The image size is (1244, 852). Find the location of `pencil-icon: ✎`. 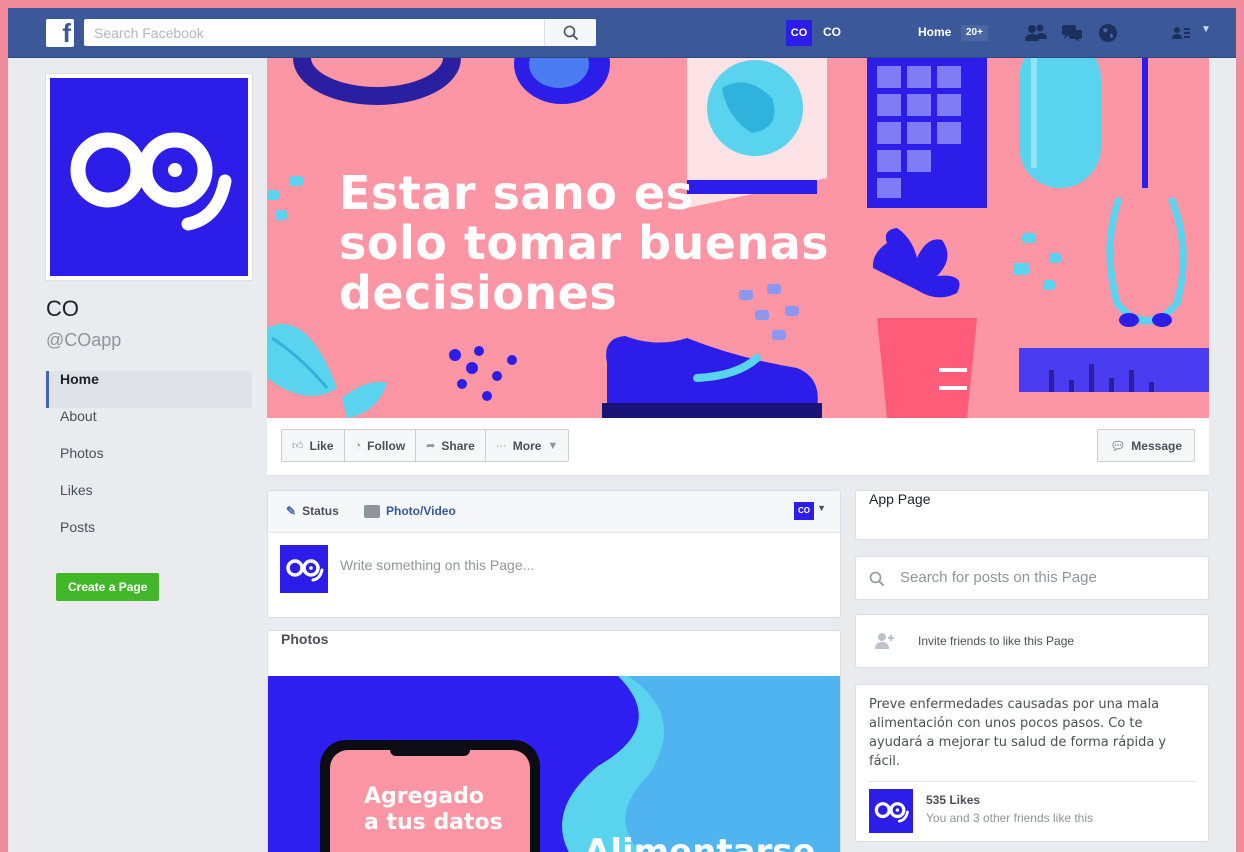

pencil-icon: ✎ is located at coordinates (291, 511).